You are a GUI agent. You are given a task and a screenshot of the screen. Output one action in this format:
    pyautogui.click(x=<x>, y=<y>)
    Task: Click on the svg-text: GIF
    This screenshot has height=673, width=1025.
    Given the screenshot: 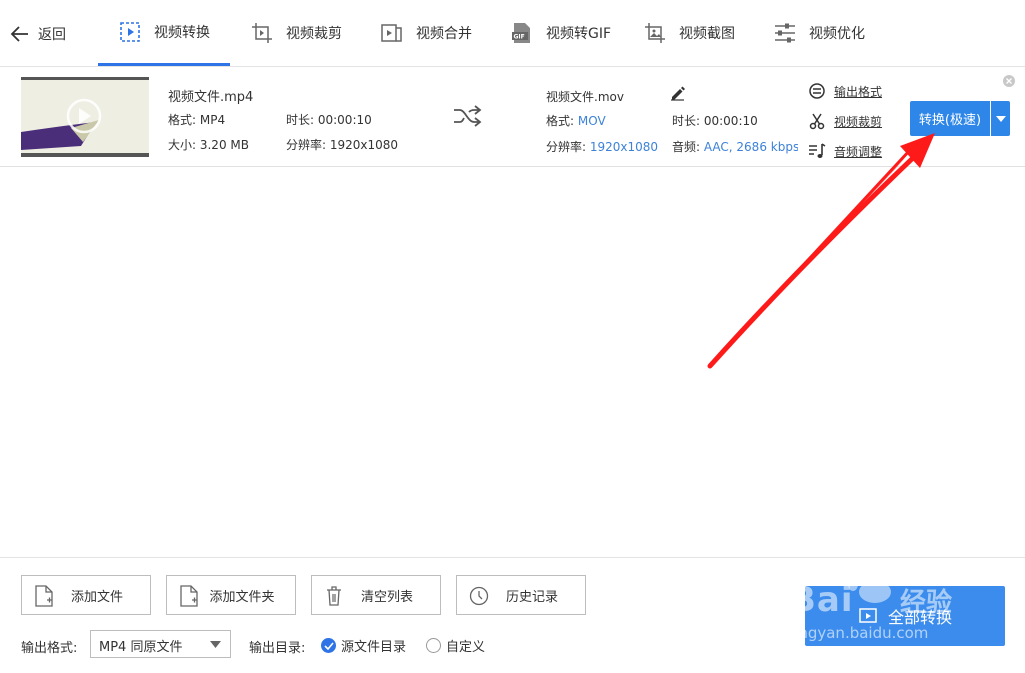 What is the action you would take?
    pyautogui.click(x=519, y=37)
    